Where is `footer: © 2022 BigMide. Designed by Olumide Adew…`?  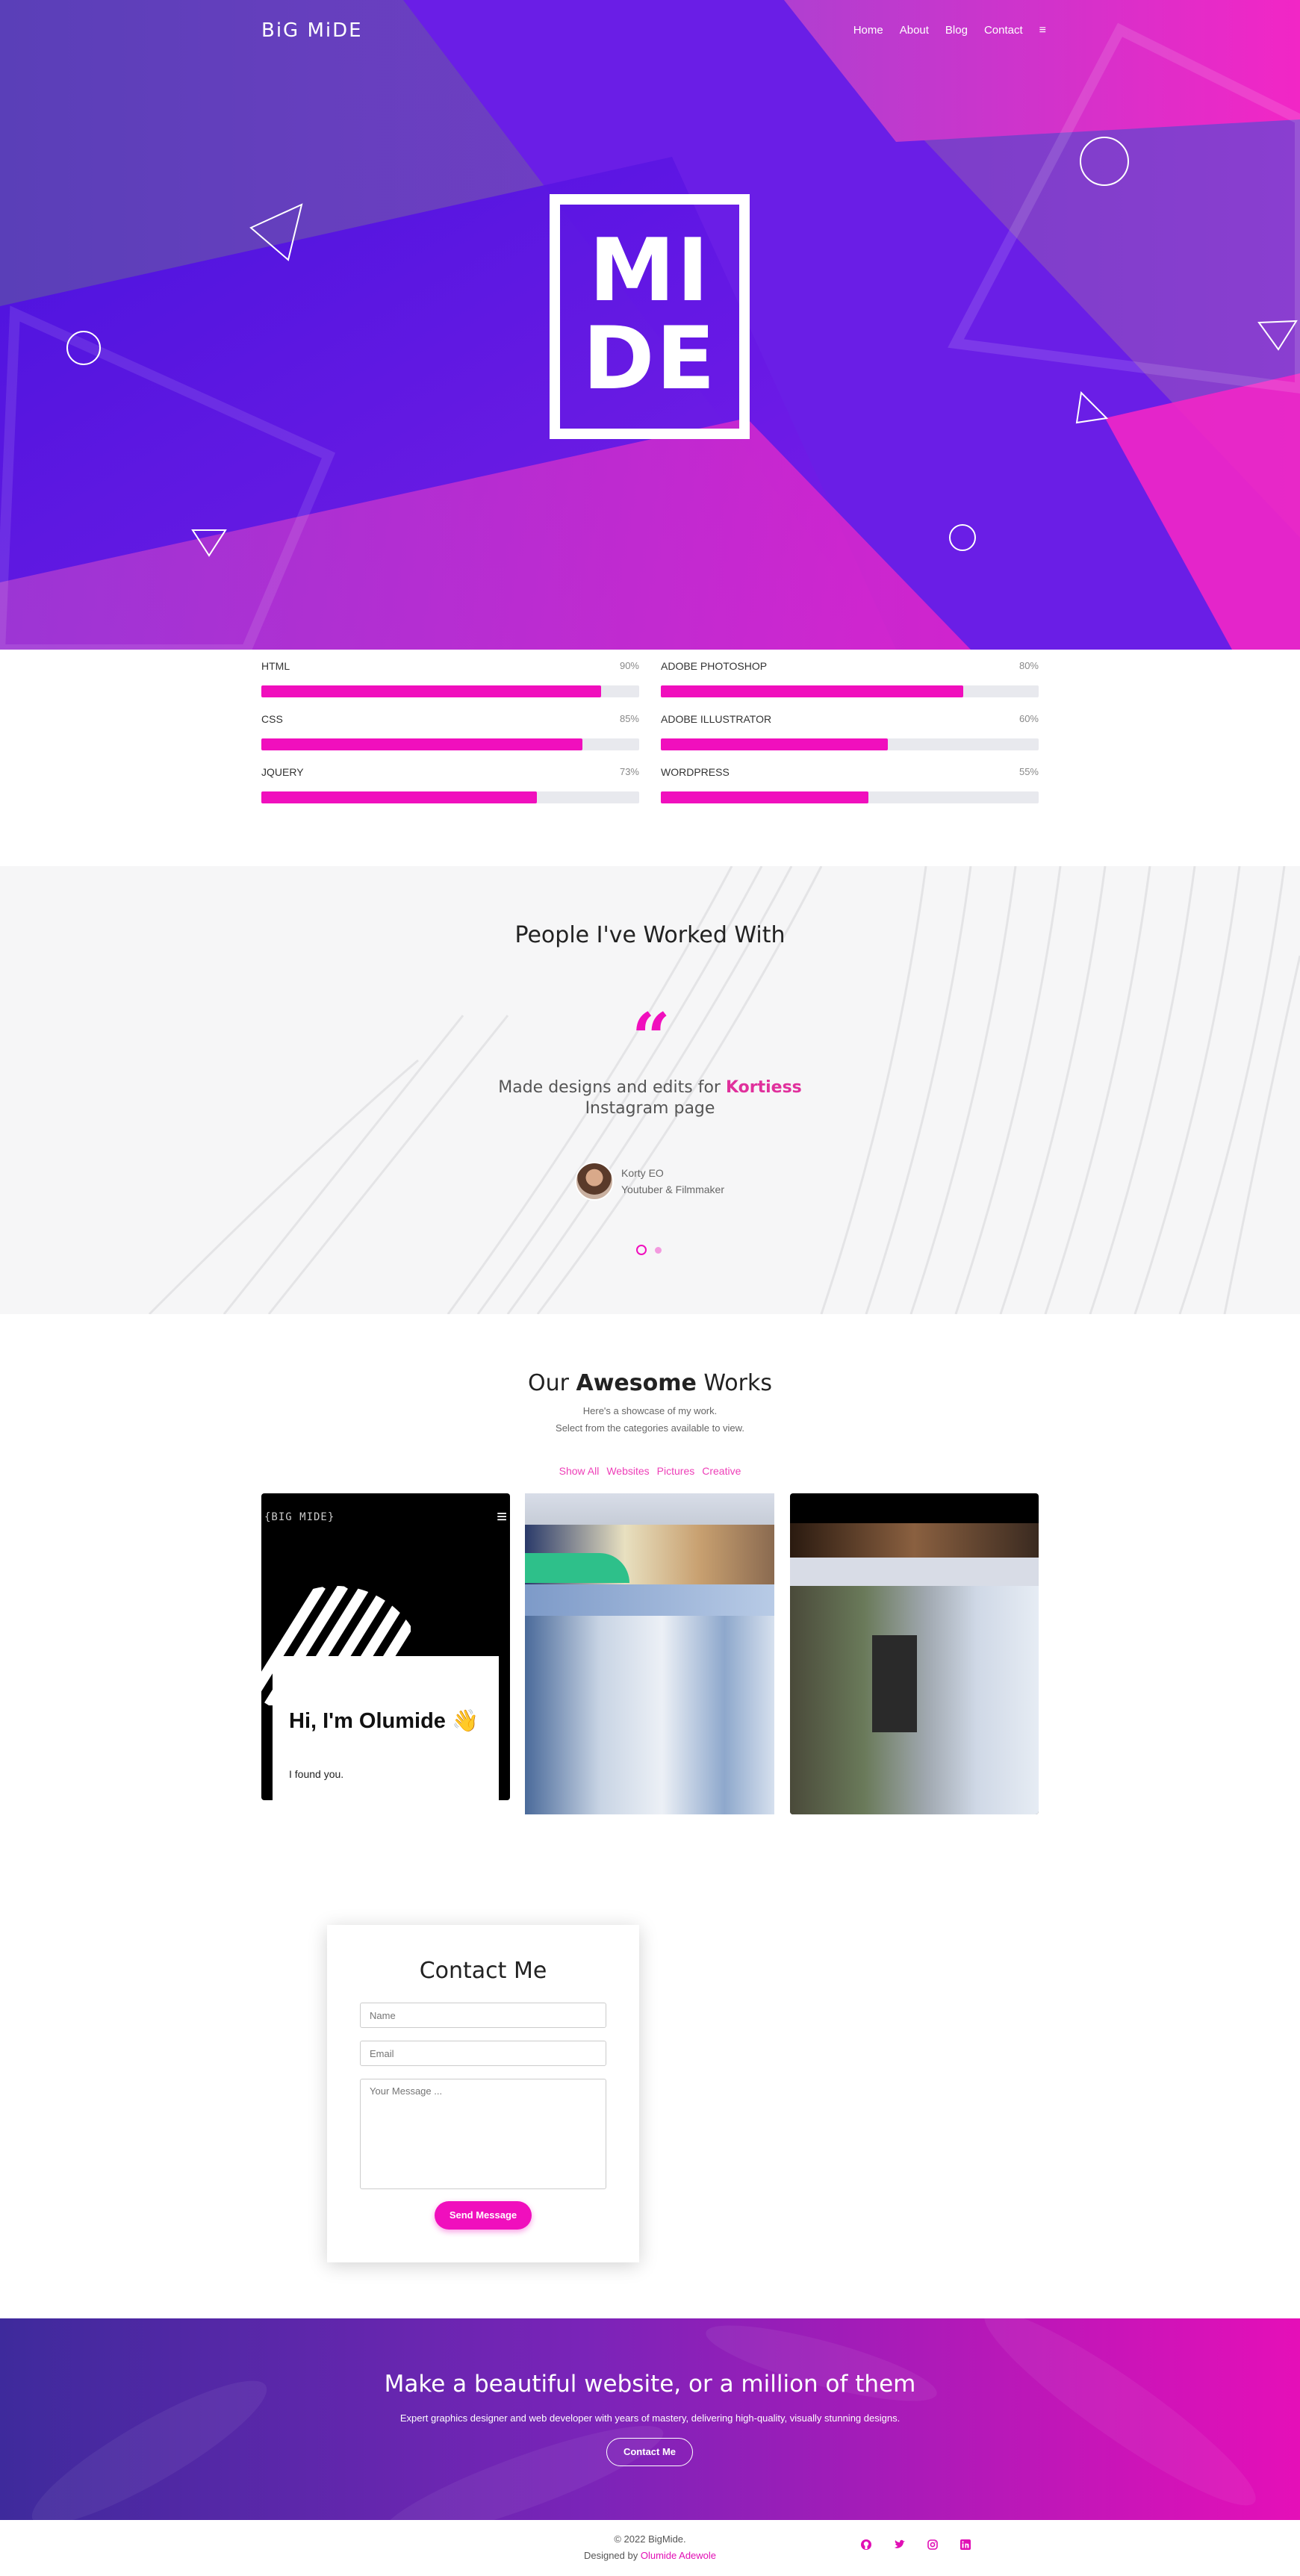 footer: © 2022 BigMide. Designed by Olumide Adew… is located at coordinates (650, 2548).